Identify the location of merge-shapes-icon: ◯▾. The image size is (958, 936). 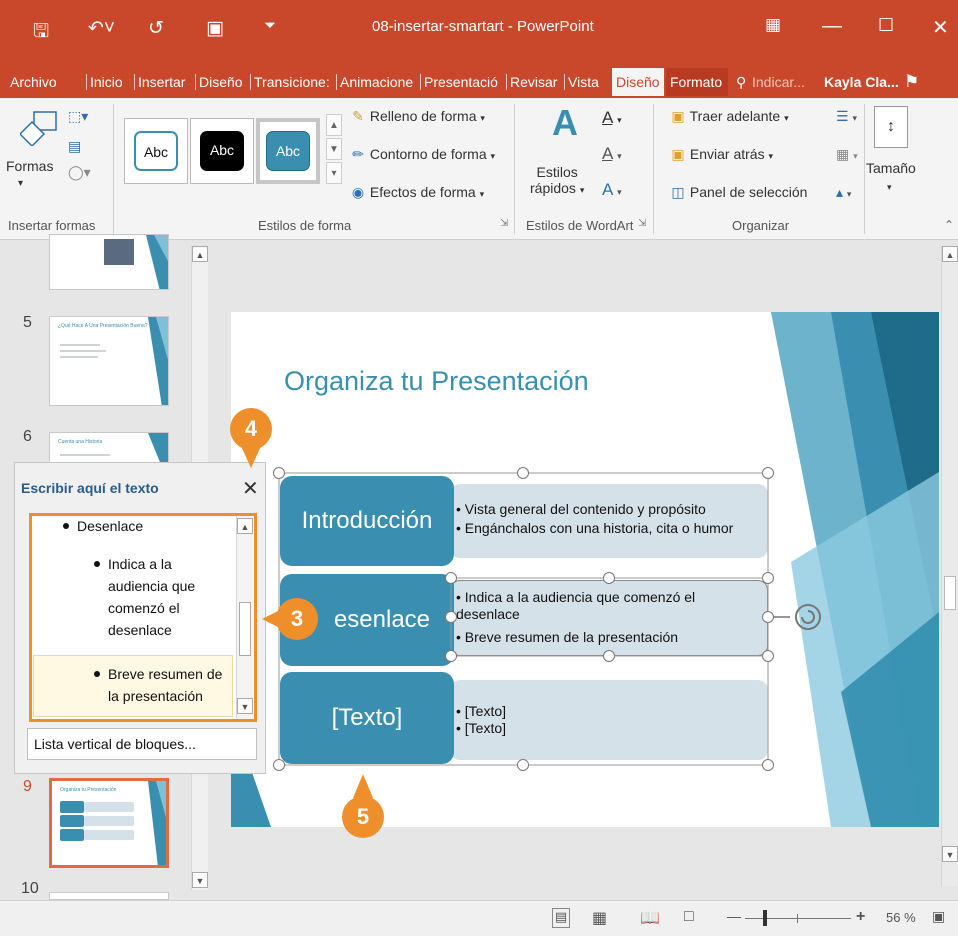
(79, 172).